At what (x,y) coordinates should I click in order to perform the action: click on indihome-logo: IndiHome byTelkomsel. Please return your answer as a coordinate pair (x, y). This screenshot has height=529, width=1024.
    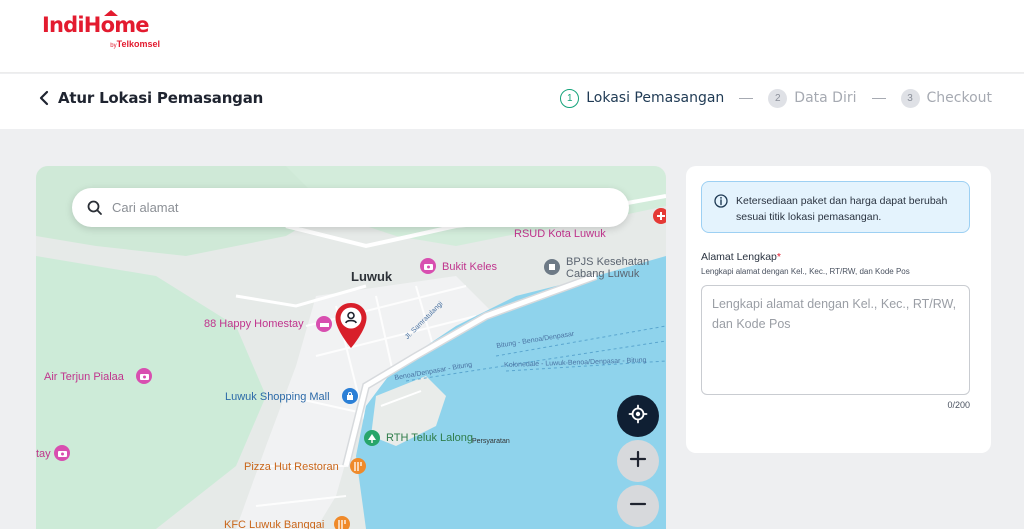
    Looking at the image, I should click on (102, 30).